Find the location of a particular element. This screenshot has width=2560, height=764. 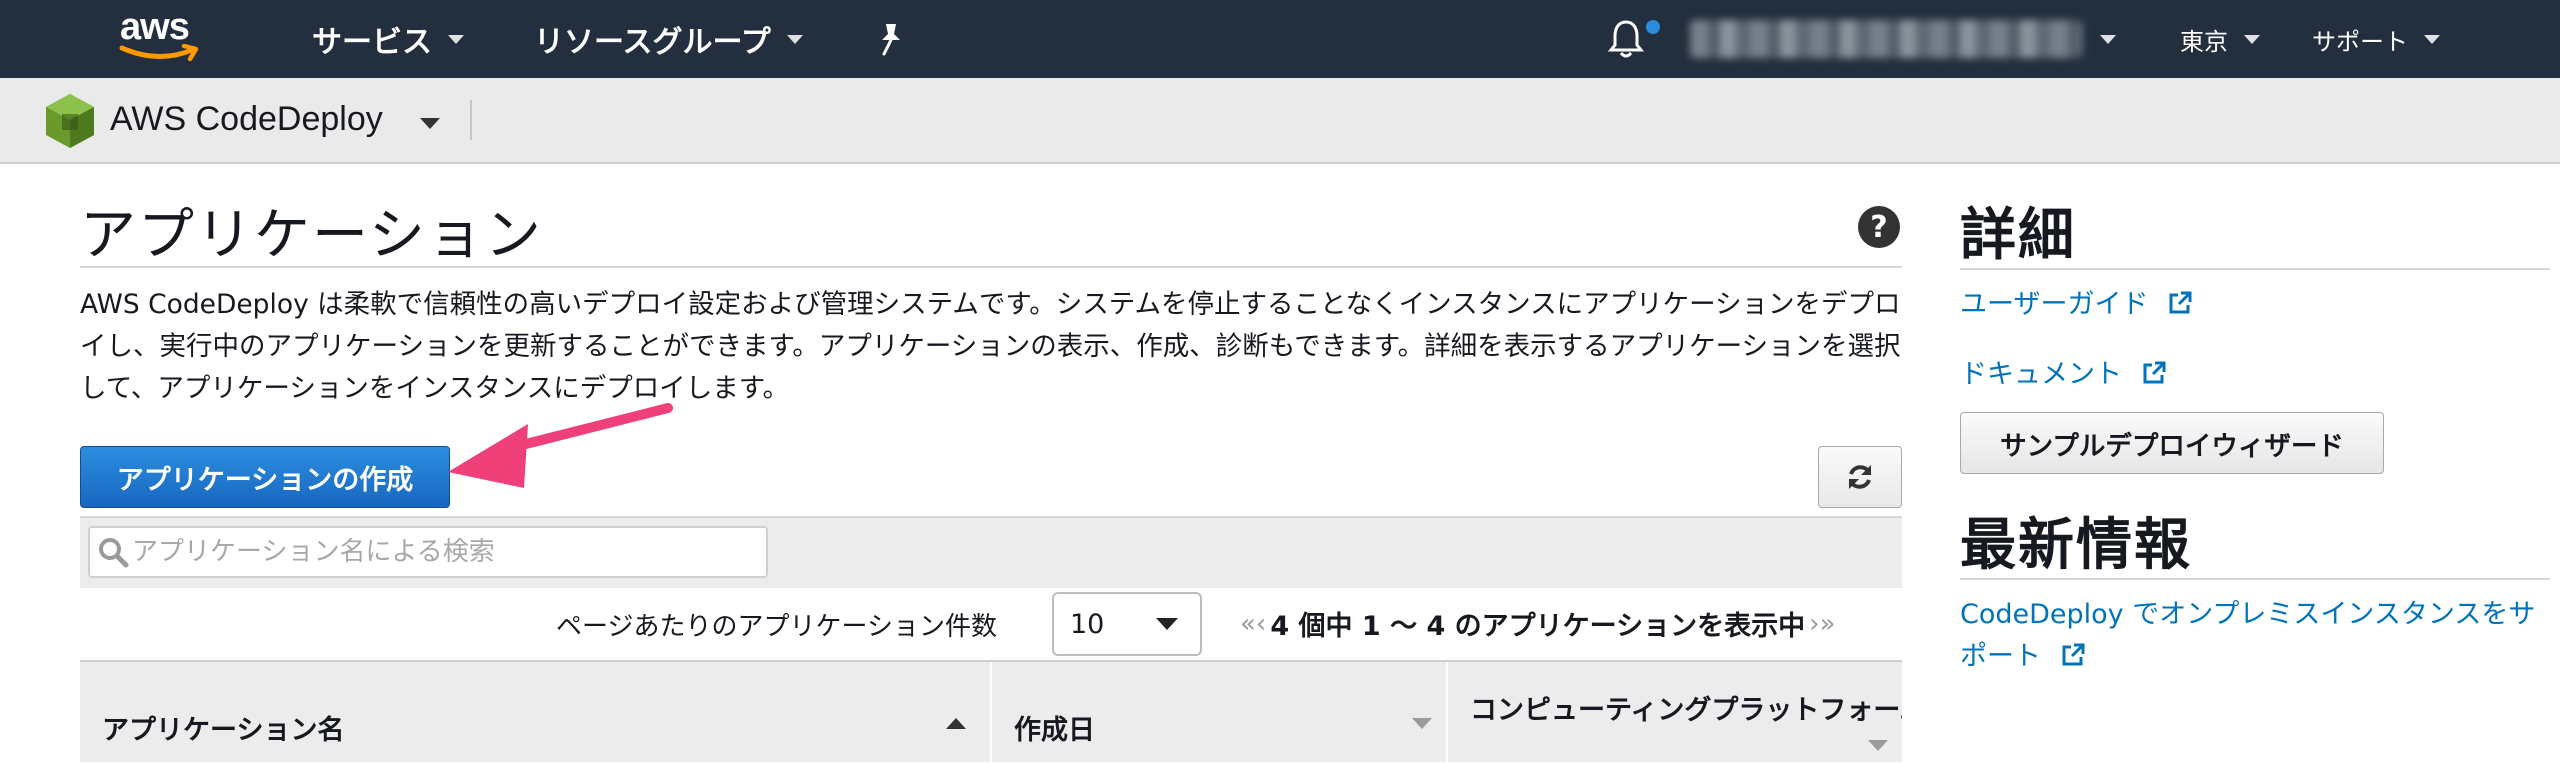

refresh-icon is located at coordinates (1860, 477).